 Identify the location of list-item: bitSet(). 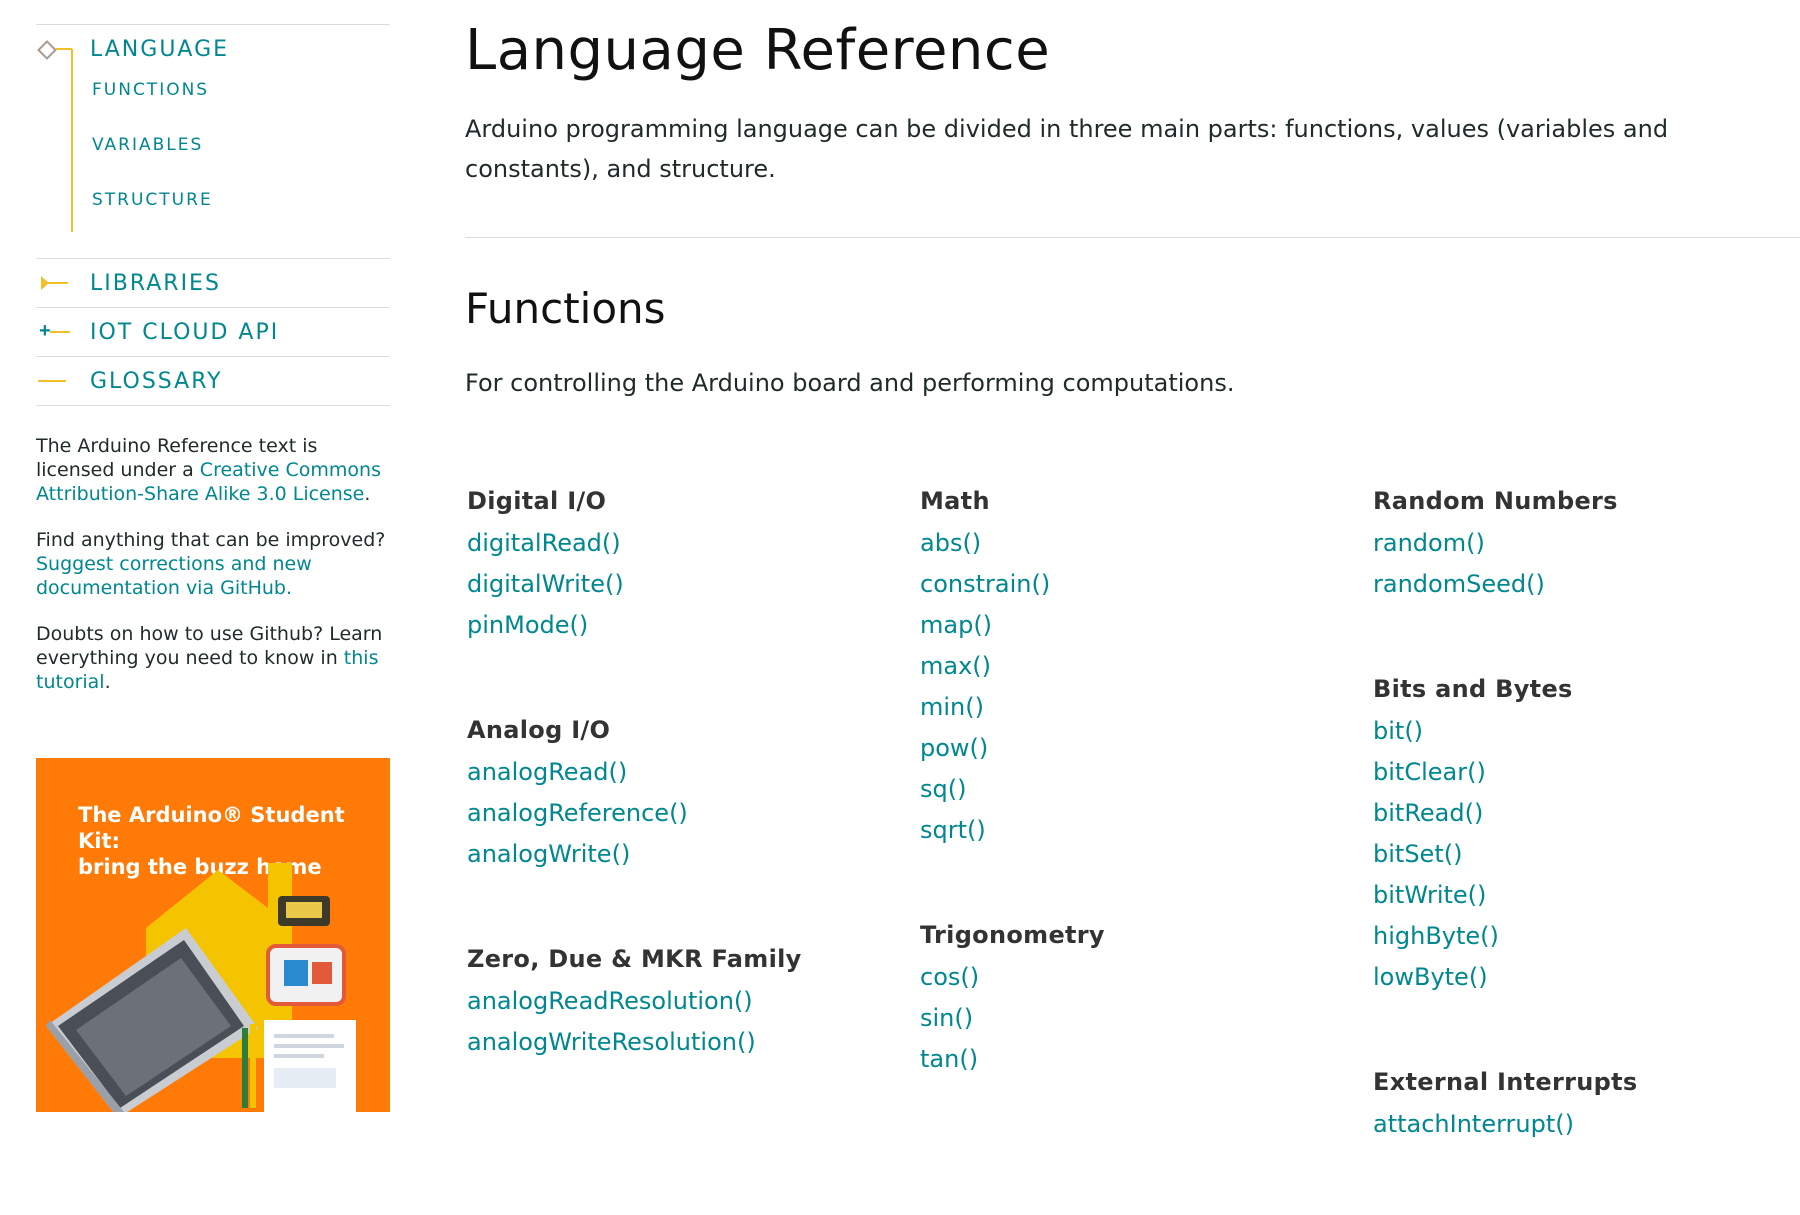
(1586, 860).